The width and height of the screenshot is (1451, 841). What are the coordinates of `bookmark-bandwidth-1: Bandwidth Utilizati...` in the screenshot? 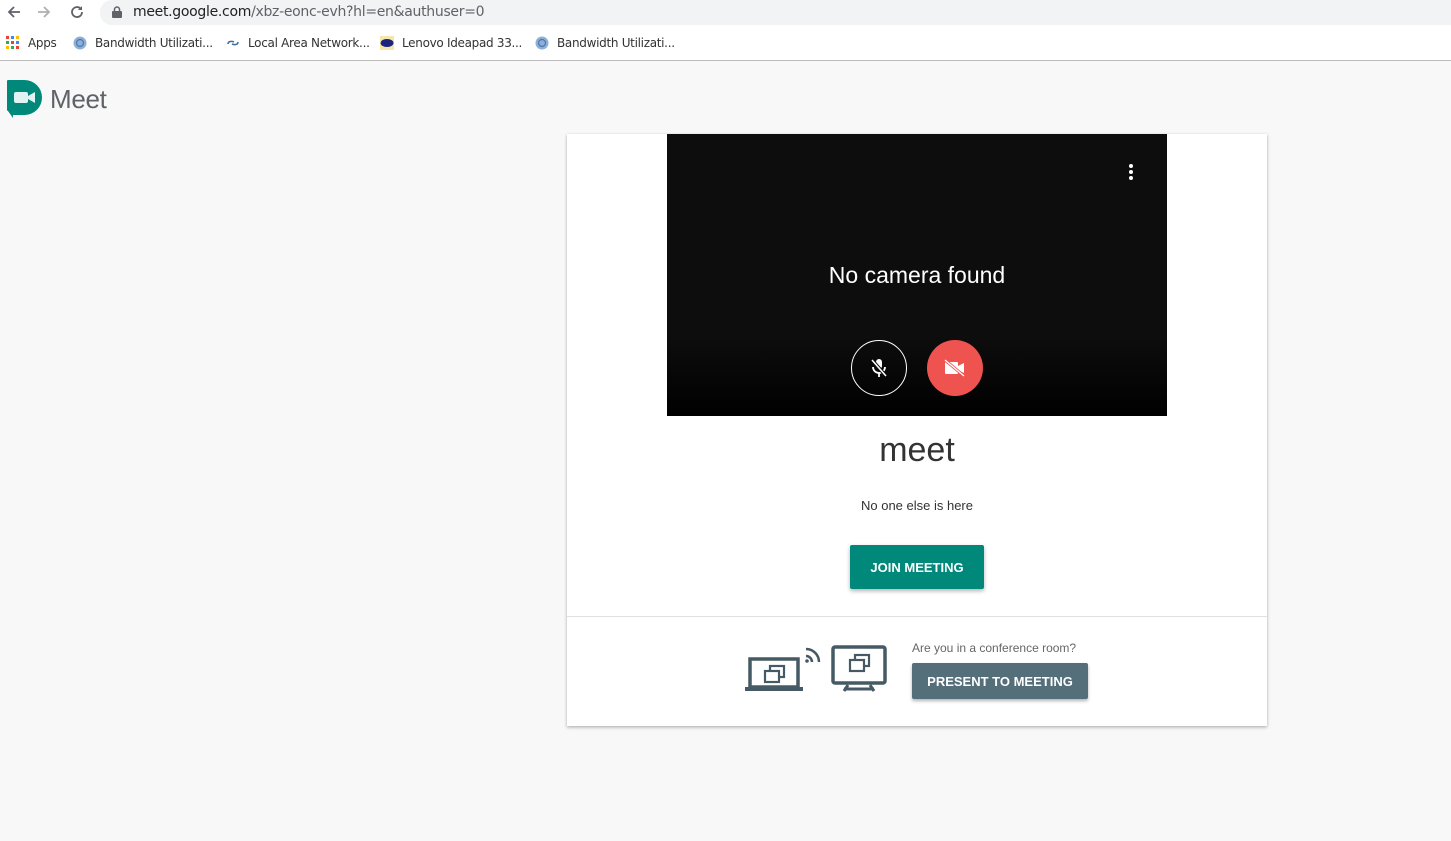 It's located at (143, 43).